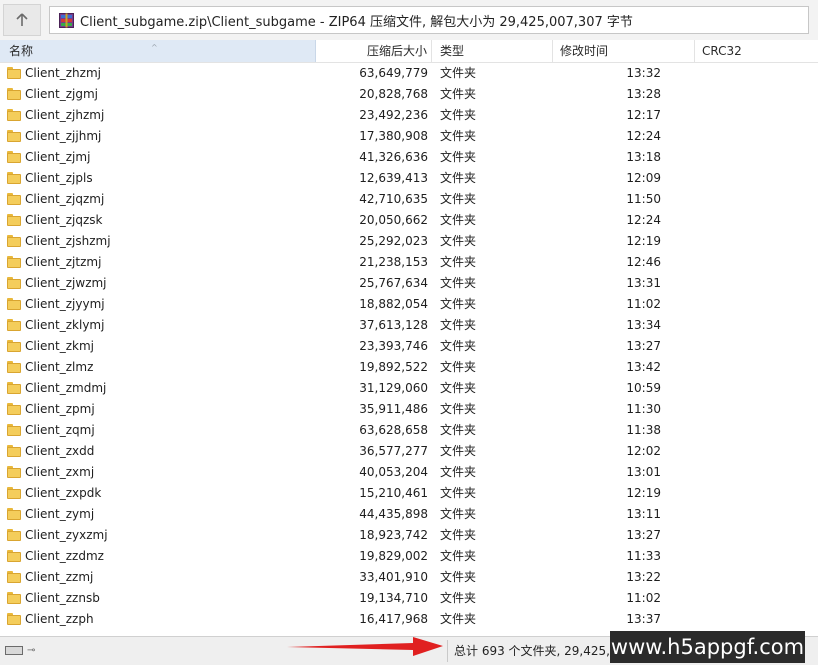 The height and width of the screenshot is (665, 818). Describe the element at coordinates (22, 20) in the screenshot. I see `up-folder-button` at that location.